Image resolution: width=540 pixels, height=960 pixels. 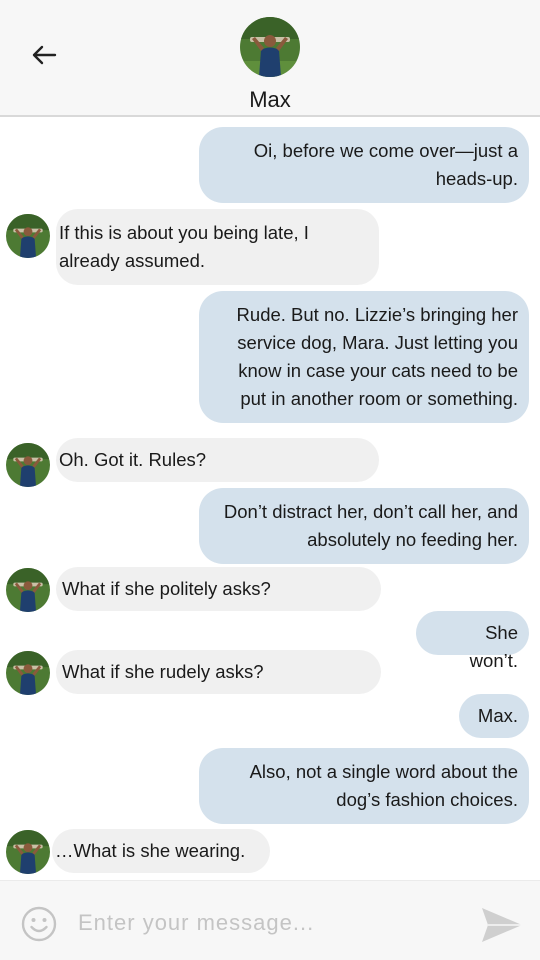 What do you see at coordinates (217, 460) in the screenshot?
I see `incoming-message: Oh. Got it. Rules?` at bounding box center [217, 460].